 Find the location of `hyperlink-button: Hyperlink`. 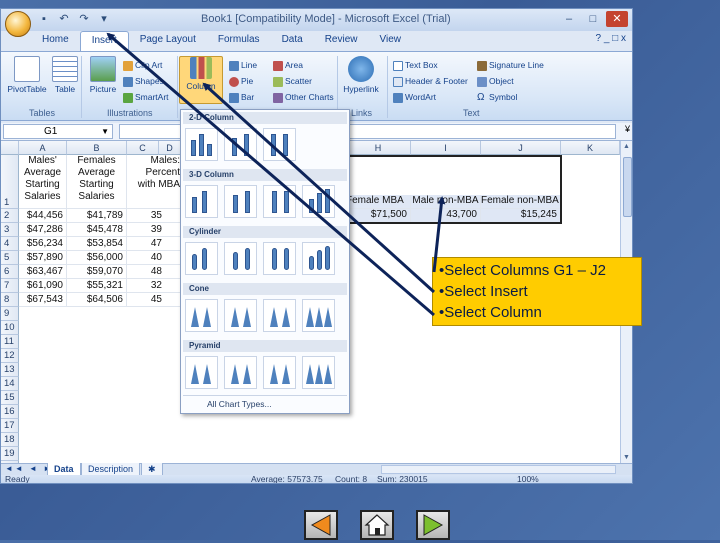

hyperlink-button: Hyperlink is located at coordinates (361, 75).